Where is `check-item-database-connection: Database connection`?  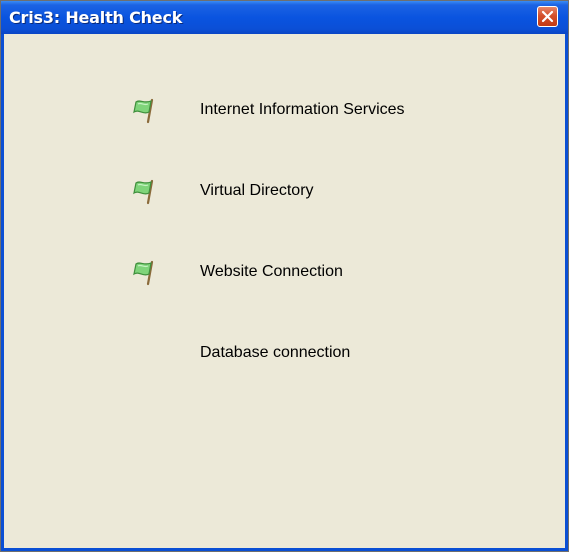 check-item-database-connection: Database connection is located at coordinates (284, 355).